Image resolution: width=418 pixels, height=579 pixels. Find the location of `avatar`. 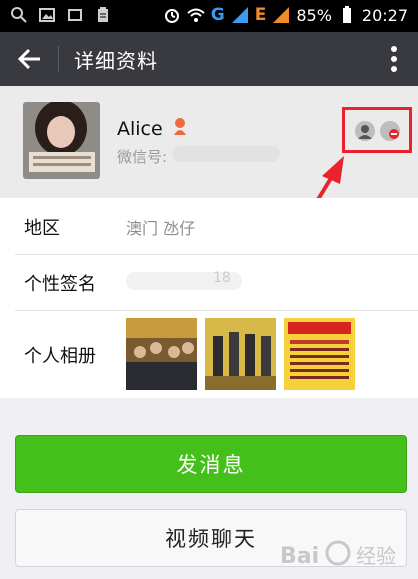

avatar is located at coordinates (61, 140).